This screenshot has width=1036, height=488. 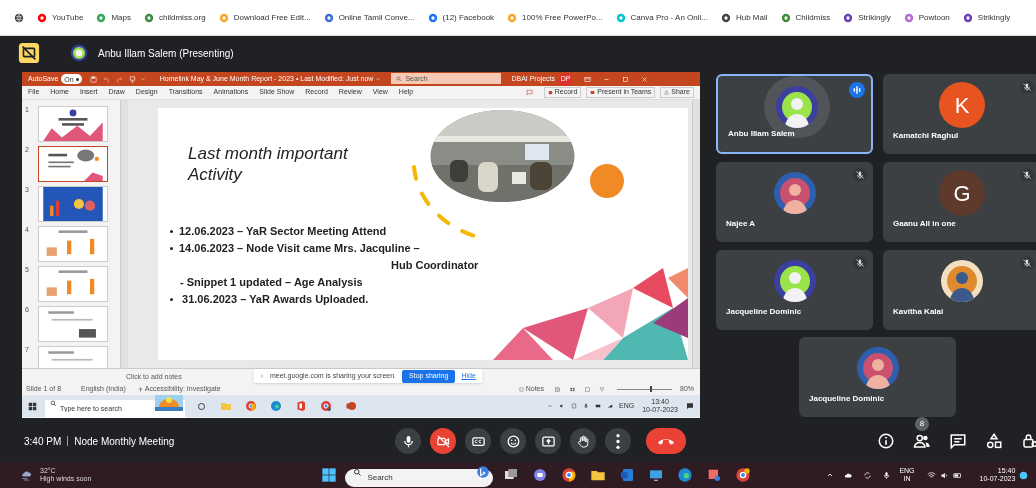 I want to click on present-icon, so click(x=29, y=53).